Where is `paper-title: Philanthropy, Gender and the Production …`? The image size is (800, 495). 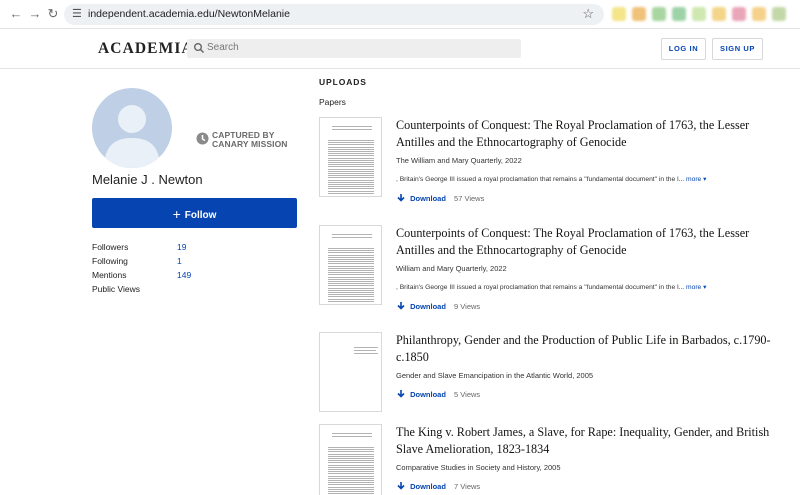 paper-title: Philanthropy, Gender and the Production … is located at coordinates (586, 349).